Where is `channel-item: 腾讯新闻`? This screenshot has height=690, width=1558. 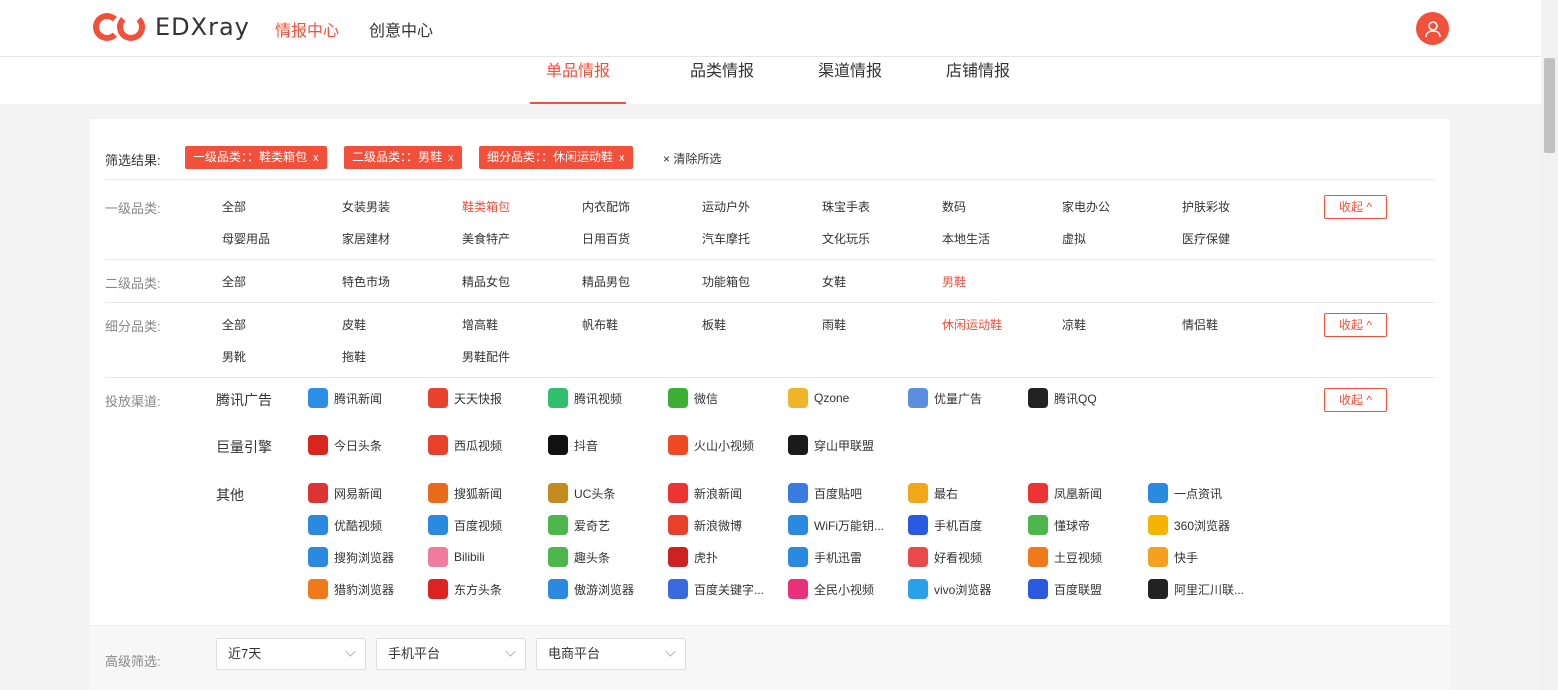 channel-item: 腾讯新闻 is located at coordinates (345, 398).